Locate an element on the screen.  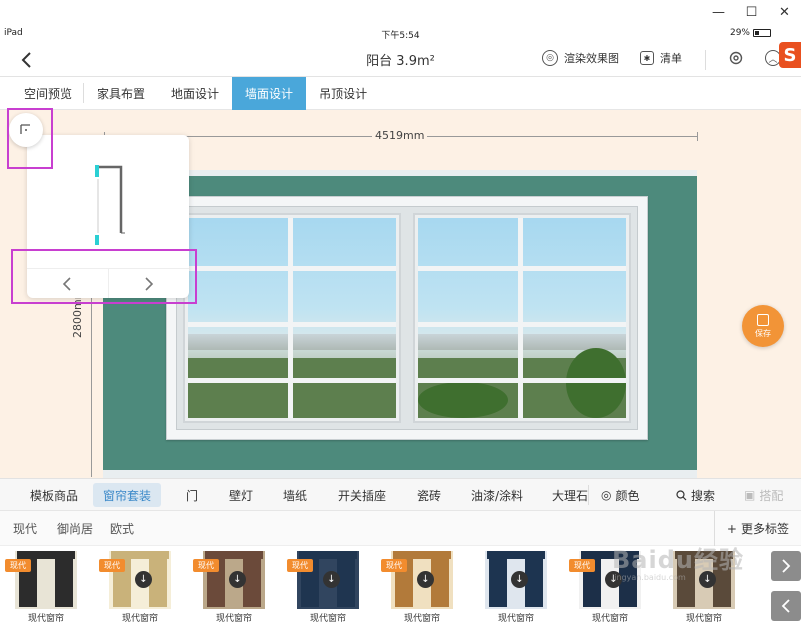
scroll-right-button is located at coordinates (786, 566).